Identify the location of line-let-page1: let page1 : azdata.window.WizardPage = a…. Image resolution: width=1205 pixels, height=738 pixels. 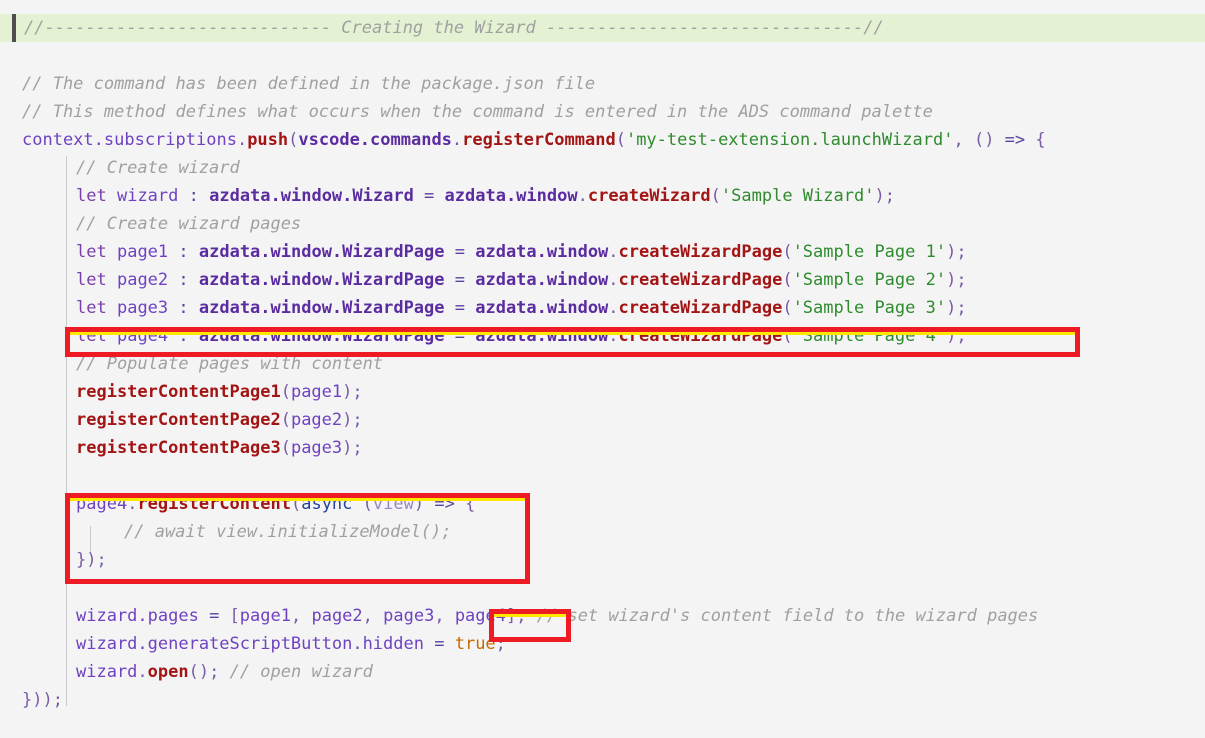
(602, 252).